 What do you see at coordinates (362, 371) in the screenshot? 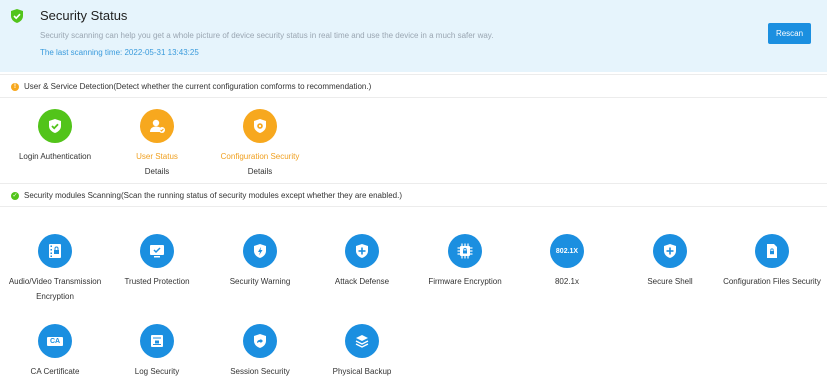
I see `module-item-label: Physical Backup` at bounding box center [362, 371].